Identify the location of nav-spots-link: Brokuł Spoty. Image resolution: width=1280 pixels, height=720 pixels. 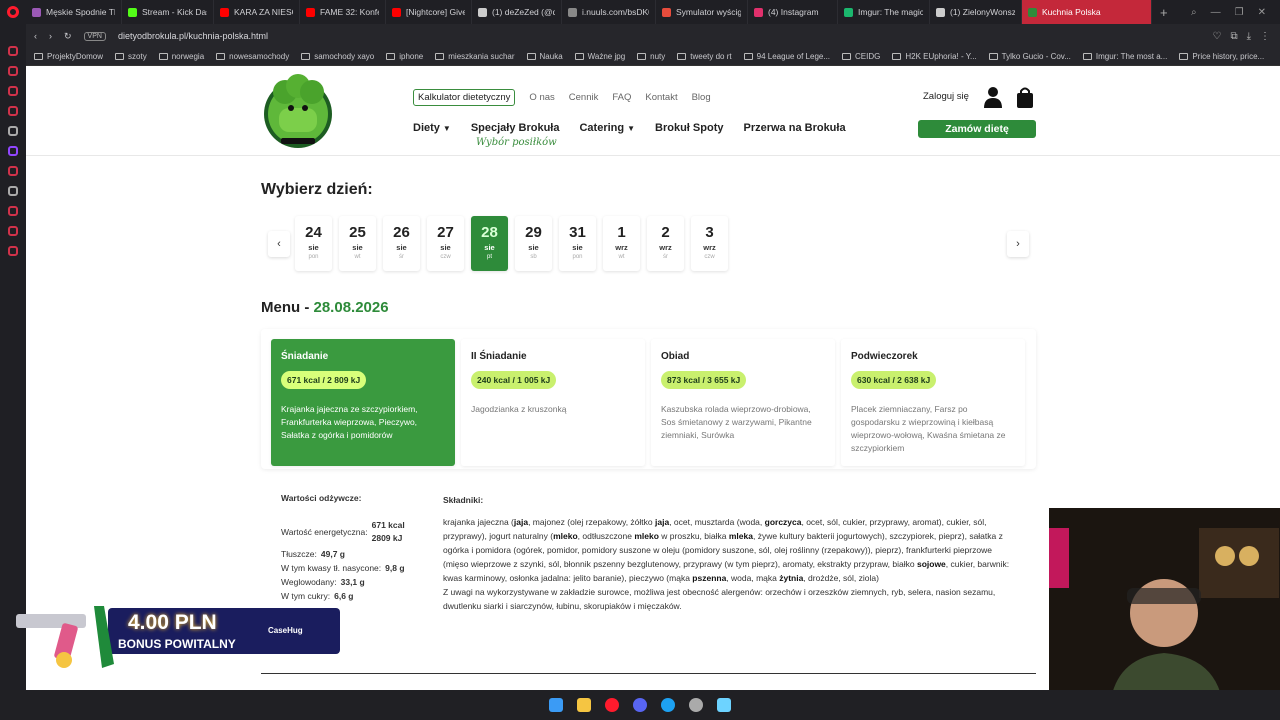
(689, 128).